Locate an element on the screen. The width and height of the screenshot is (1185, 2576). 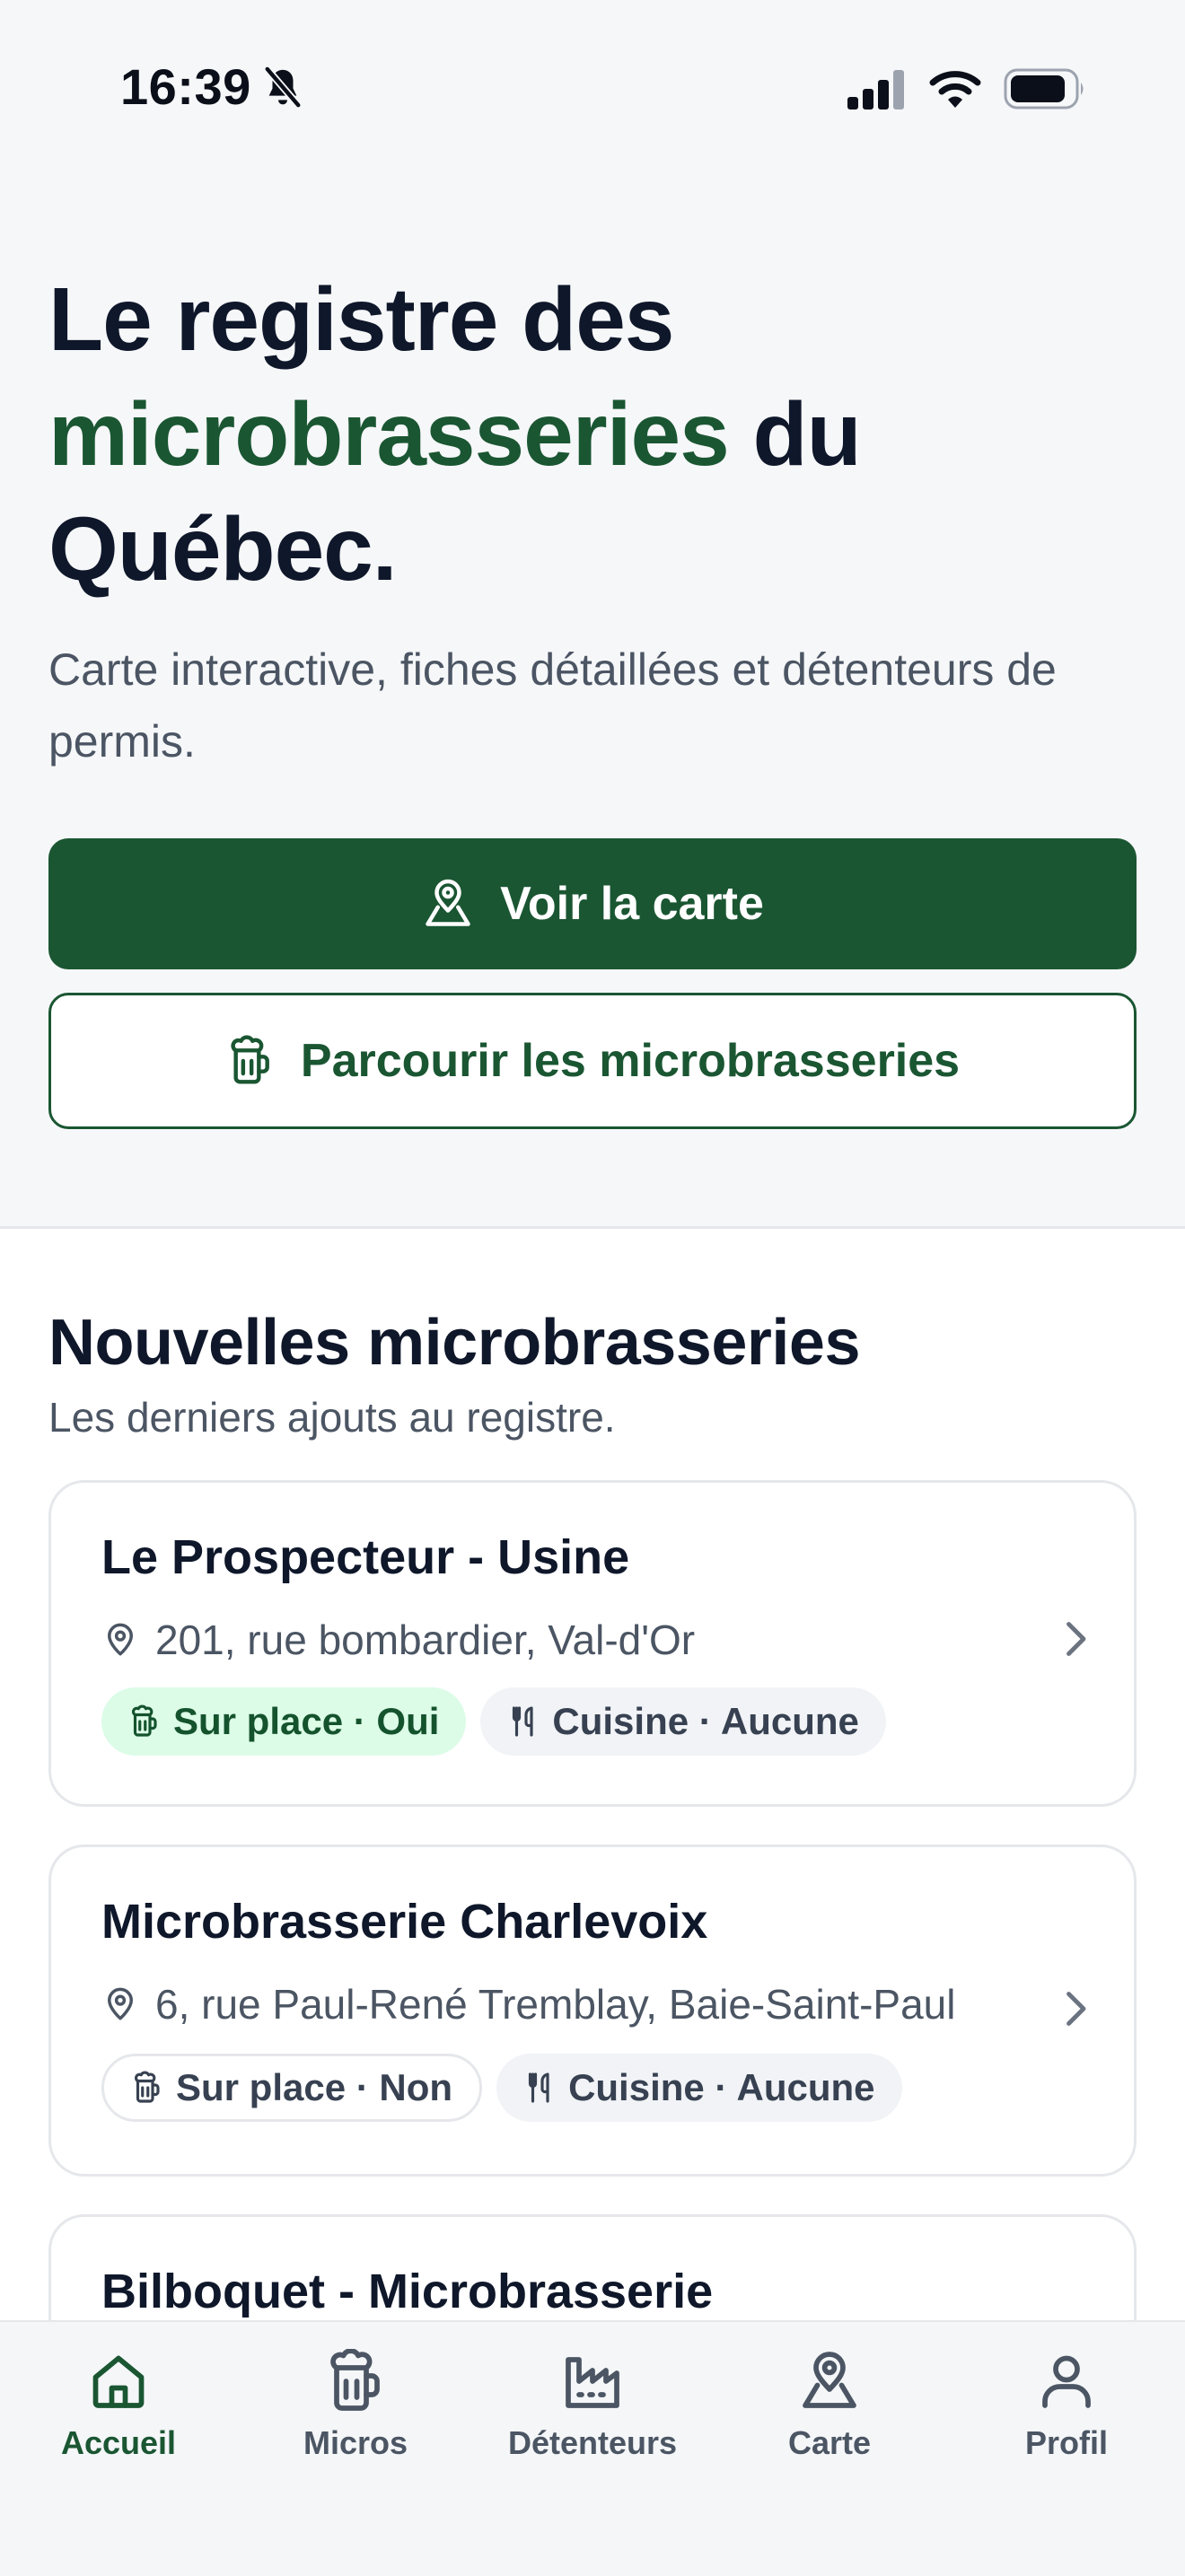
brewery-name: Microbrasserie Charlevoix is located at coordinates (404, 1922).